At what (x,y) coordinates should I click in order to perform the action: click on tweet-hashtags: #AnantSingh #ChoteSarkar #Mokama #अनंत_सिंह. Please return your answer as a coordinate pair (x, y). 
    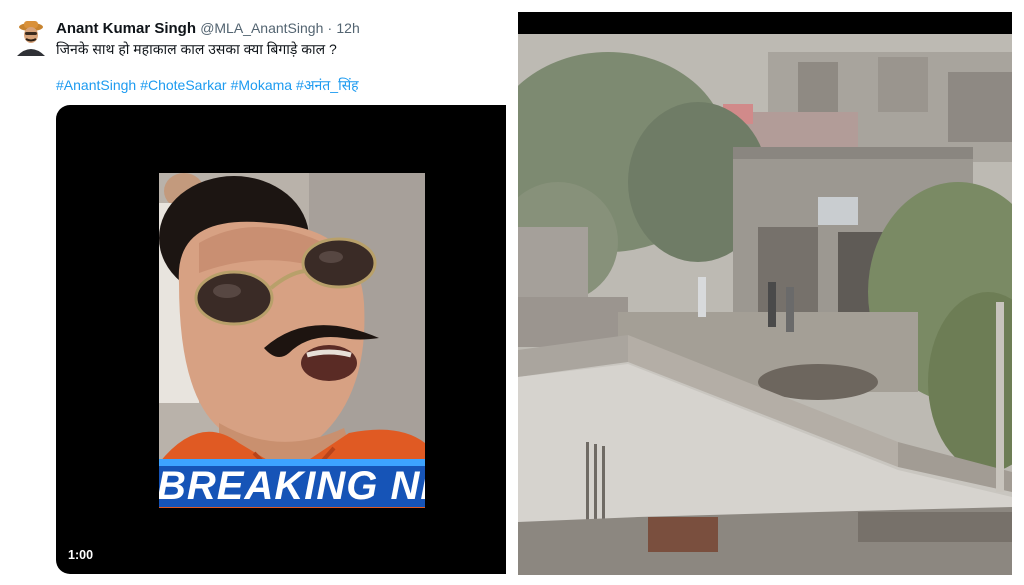
    Looking at the image, I should click on (209, 85).